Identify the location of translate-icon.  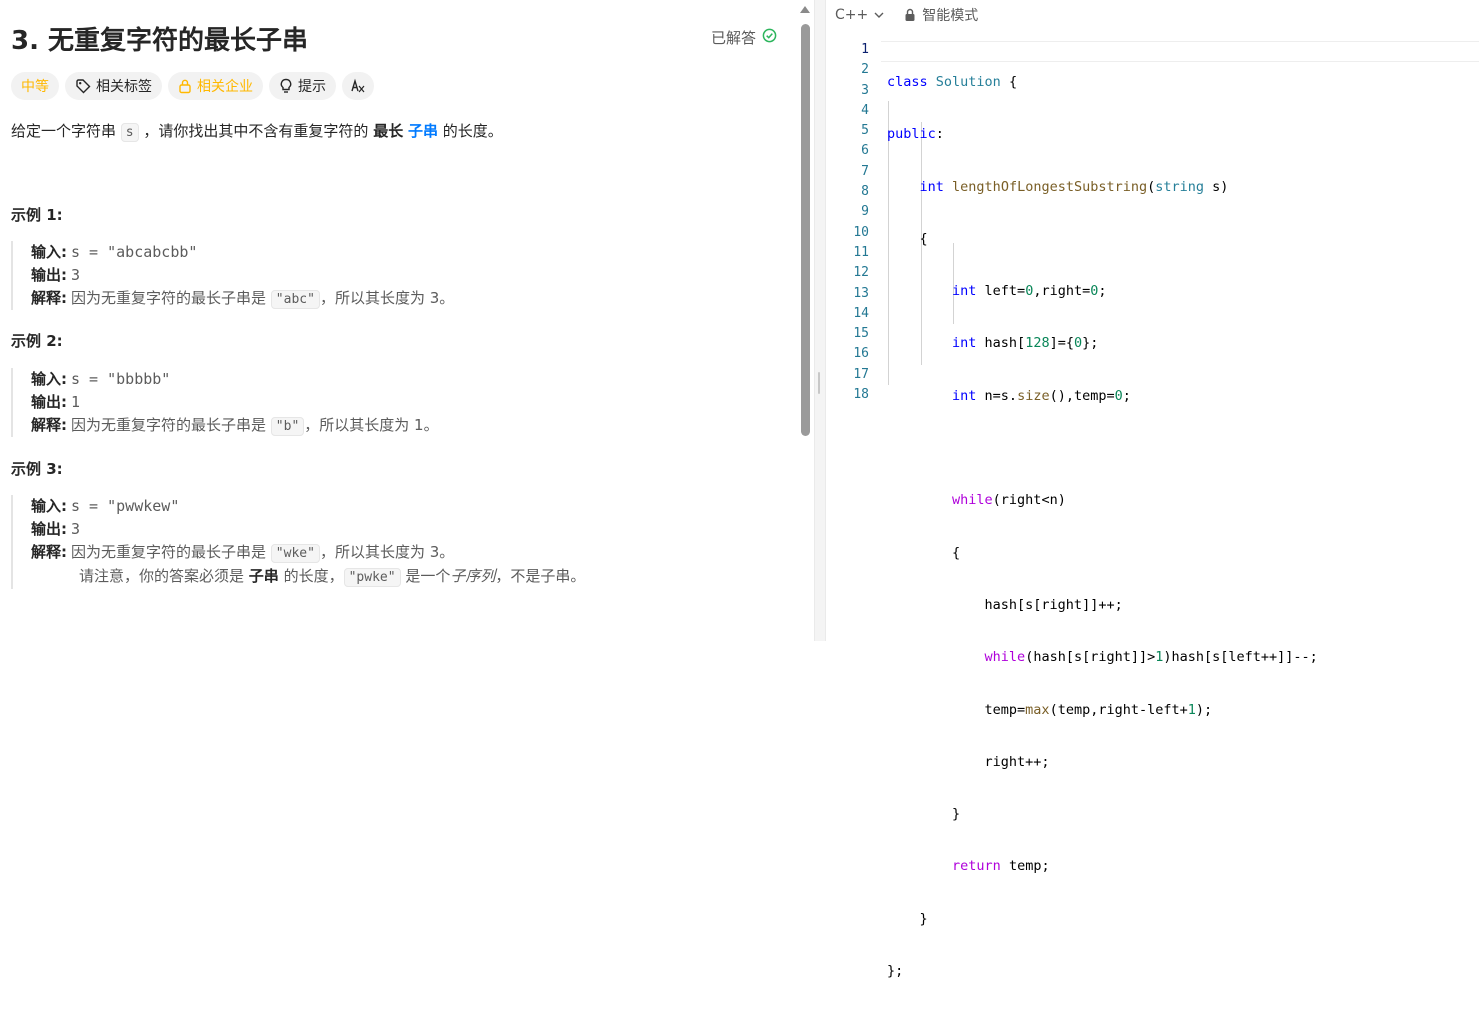
(358, 86).